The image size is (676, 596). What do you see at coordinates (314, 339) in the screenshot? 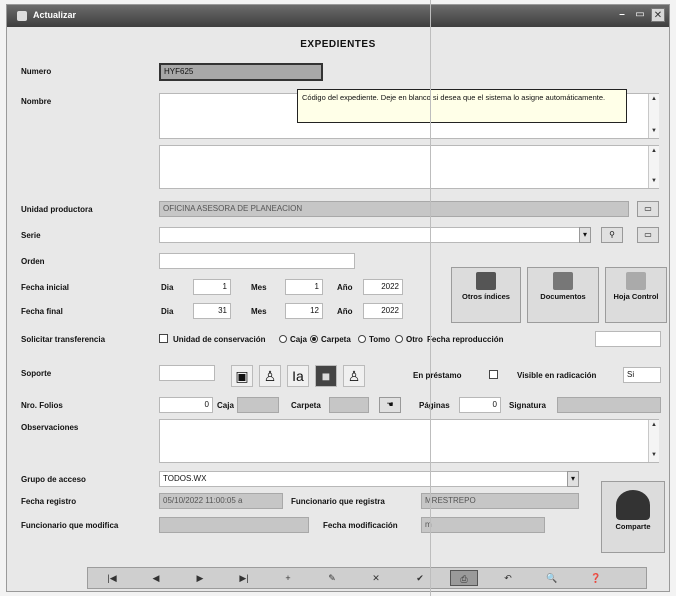
I see `radio-carpeta` at bounding box center [314, 339].